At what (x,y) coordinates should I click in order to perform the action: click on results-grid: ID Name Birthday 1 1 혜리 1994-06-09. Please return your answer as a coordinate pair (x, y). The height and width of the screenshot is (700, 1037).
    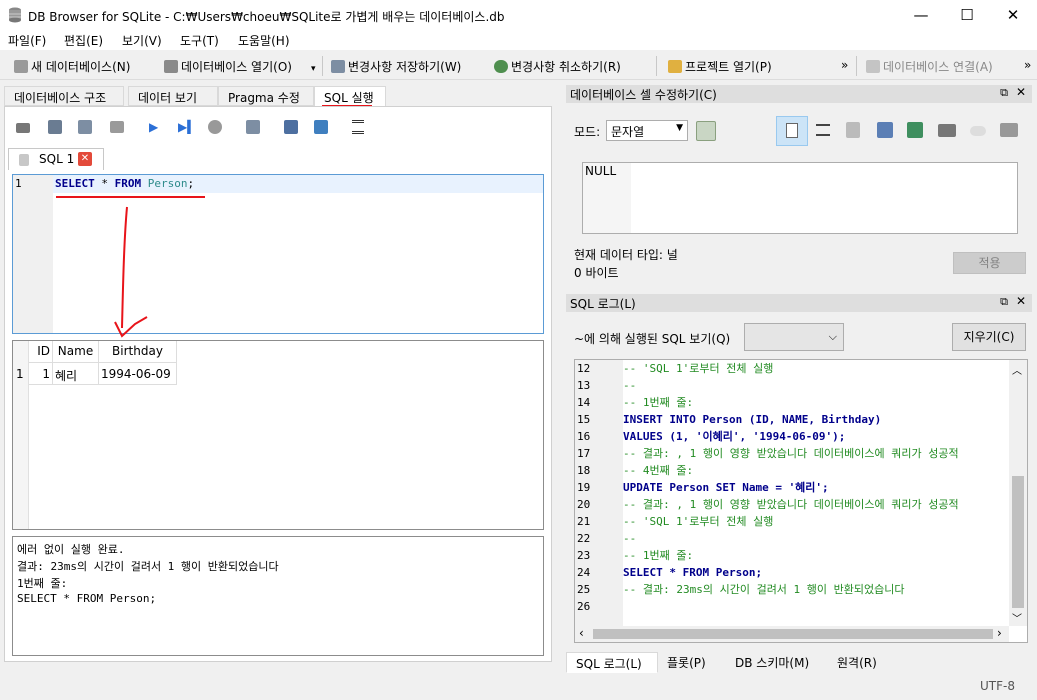
    Looking at the image, I should click on (278, 435).